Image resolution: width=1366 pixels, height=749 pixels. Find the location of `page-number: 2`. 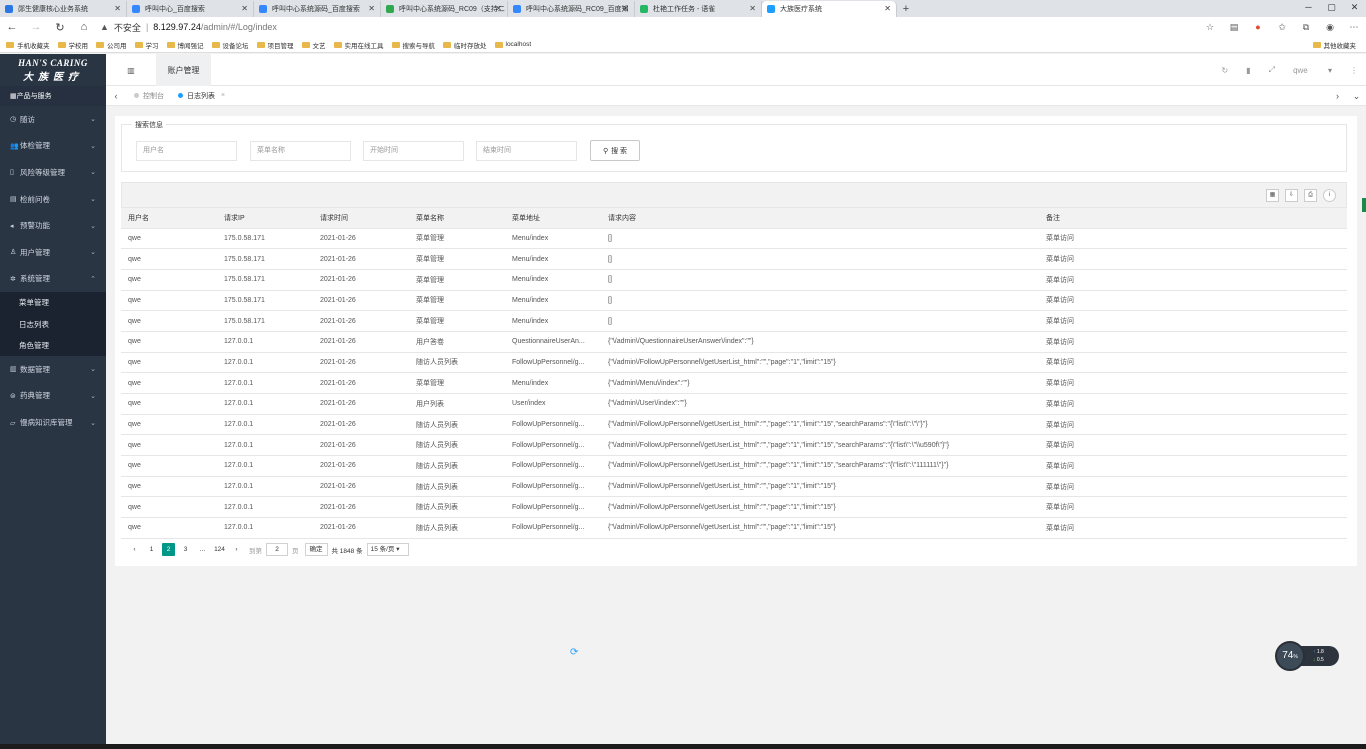

page-number: 2 is located at coordinates (168, 550).